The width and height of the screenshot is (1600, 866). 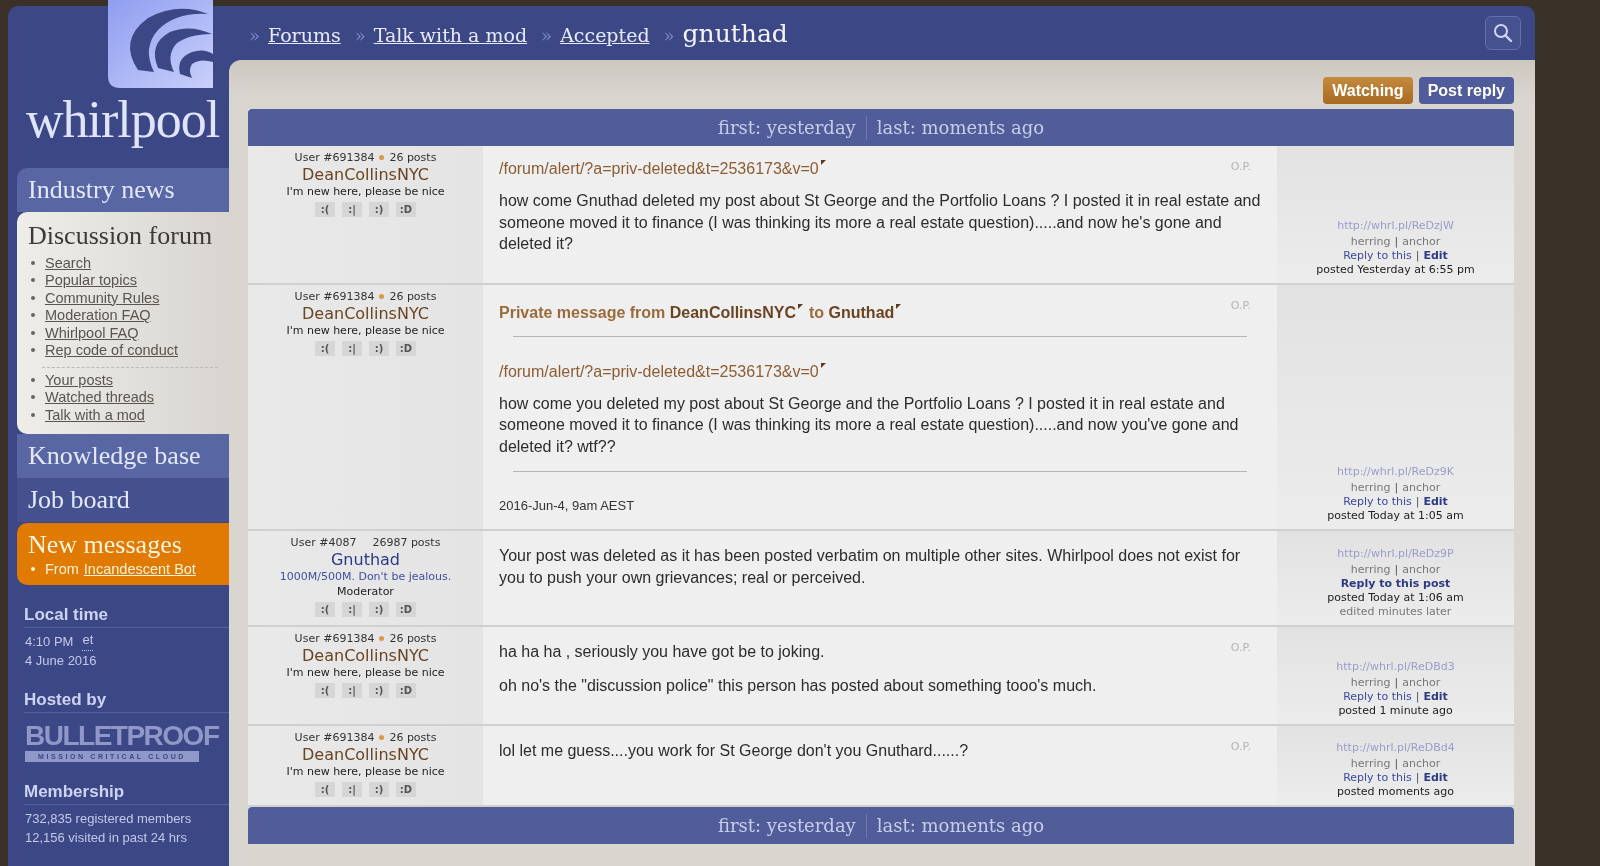 What do you see at coordinates (1395, 584) in the screenshot?
I see `reply-link: Reply to this post` at bounding box center [1395, 584].